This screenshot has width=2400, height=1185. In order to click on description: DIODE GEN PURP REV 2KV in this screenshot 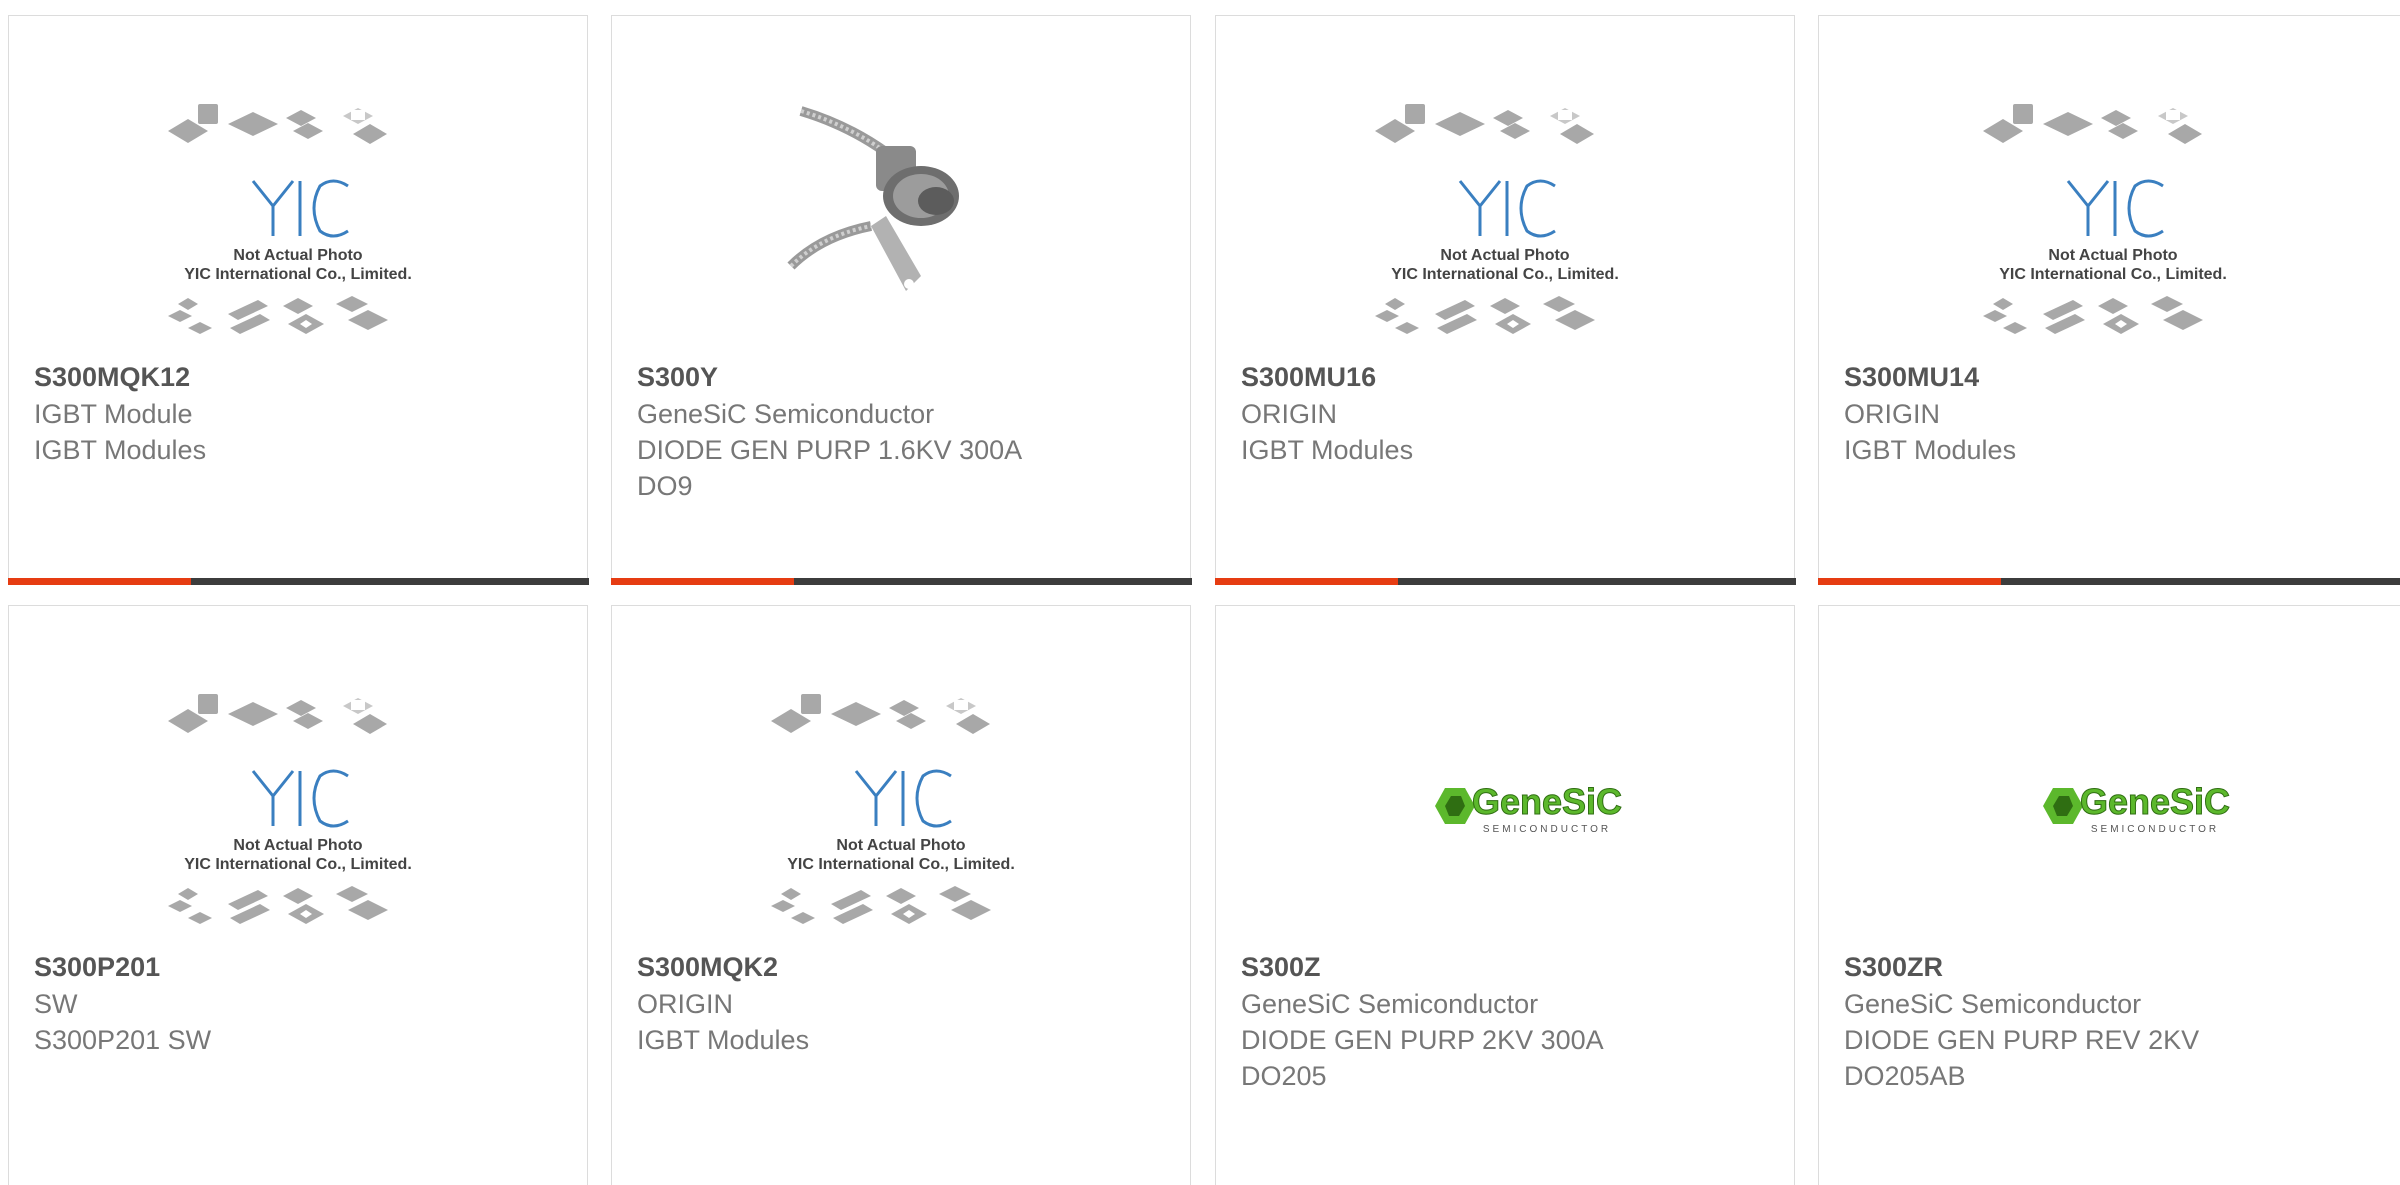, I will do `click(2113, 1040)`.